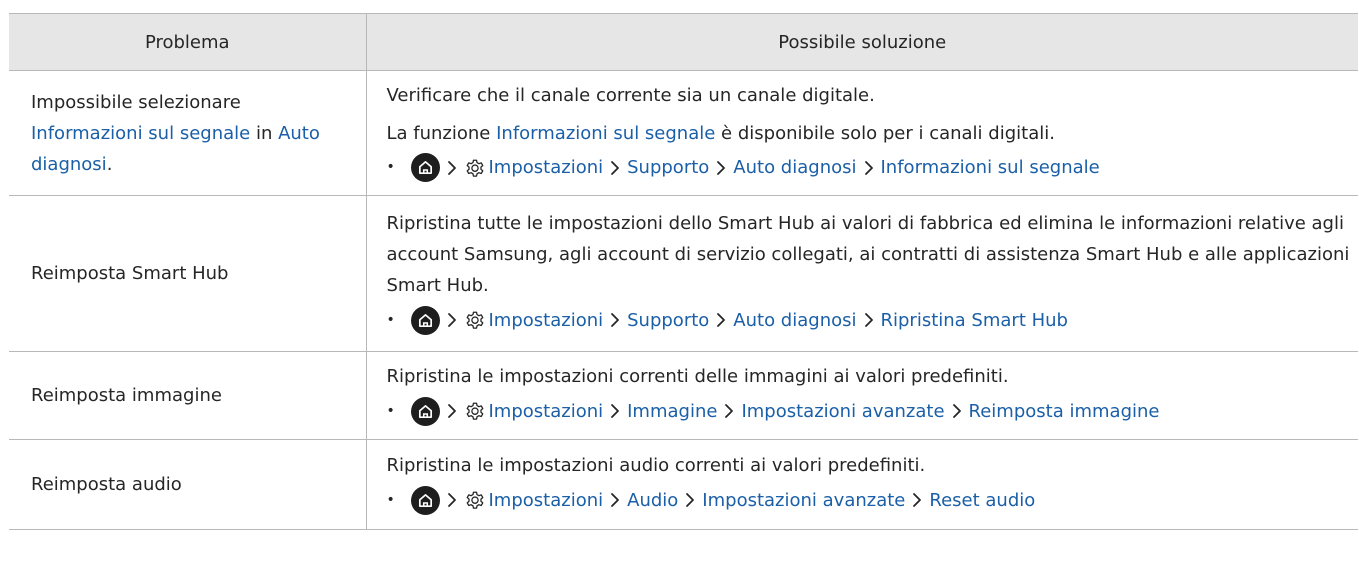 The height and width of the screenshot is (583, 1359). What do you see at coordinates (109, 164) in the screenshot?
I see `problem-text: .` at bounding box center [109, 164].